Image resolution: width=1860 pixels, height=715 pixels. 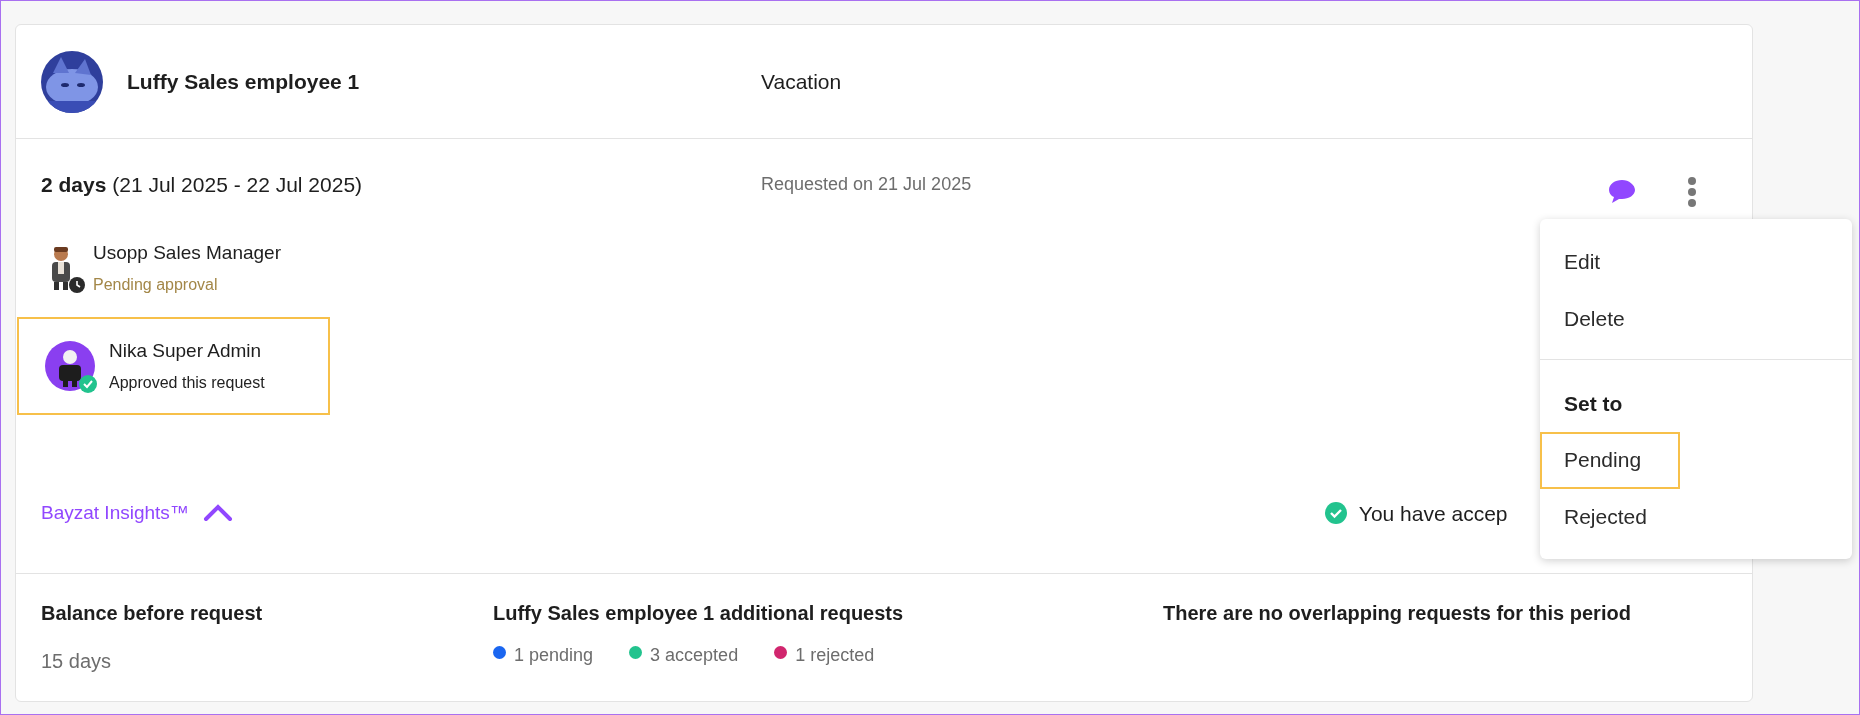 I want to click on chevron-icon, so click(x=217, y=513).